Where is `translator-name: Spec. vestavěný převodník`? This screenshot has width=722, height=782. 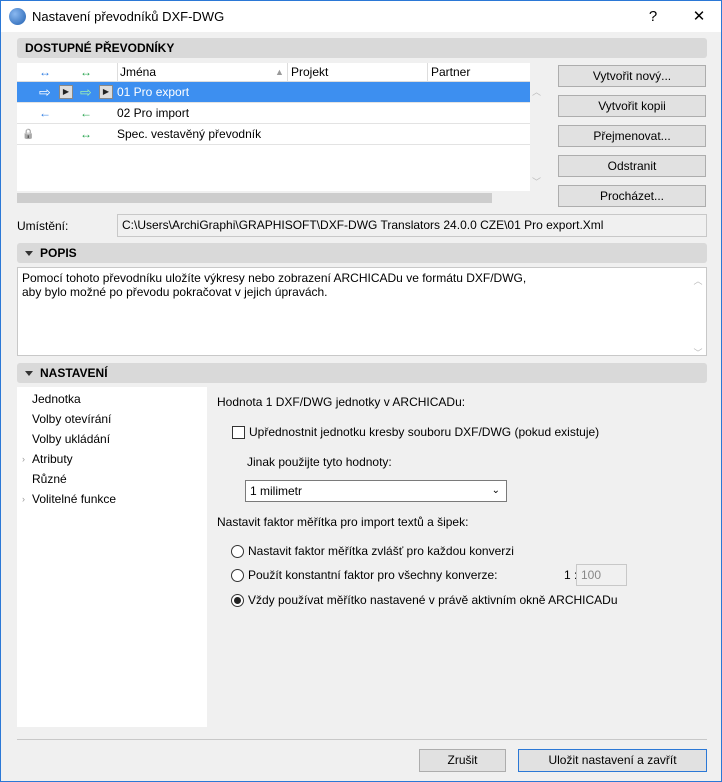 translator-name: Spec. vestavěný převodník is located at coordinates (189, 134).